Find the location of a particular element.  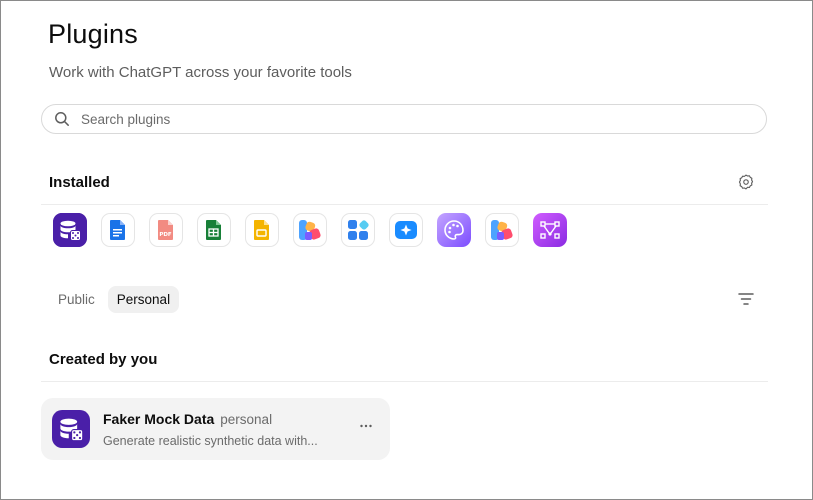

pdf-icon: PDF is located at coordinates (165, 230).